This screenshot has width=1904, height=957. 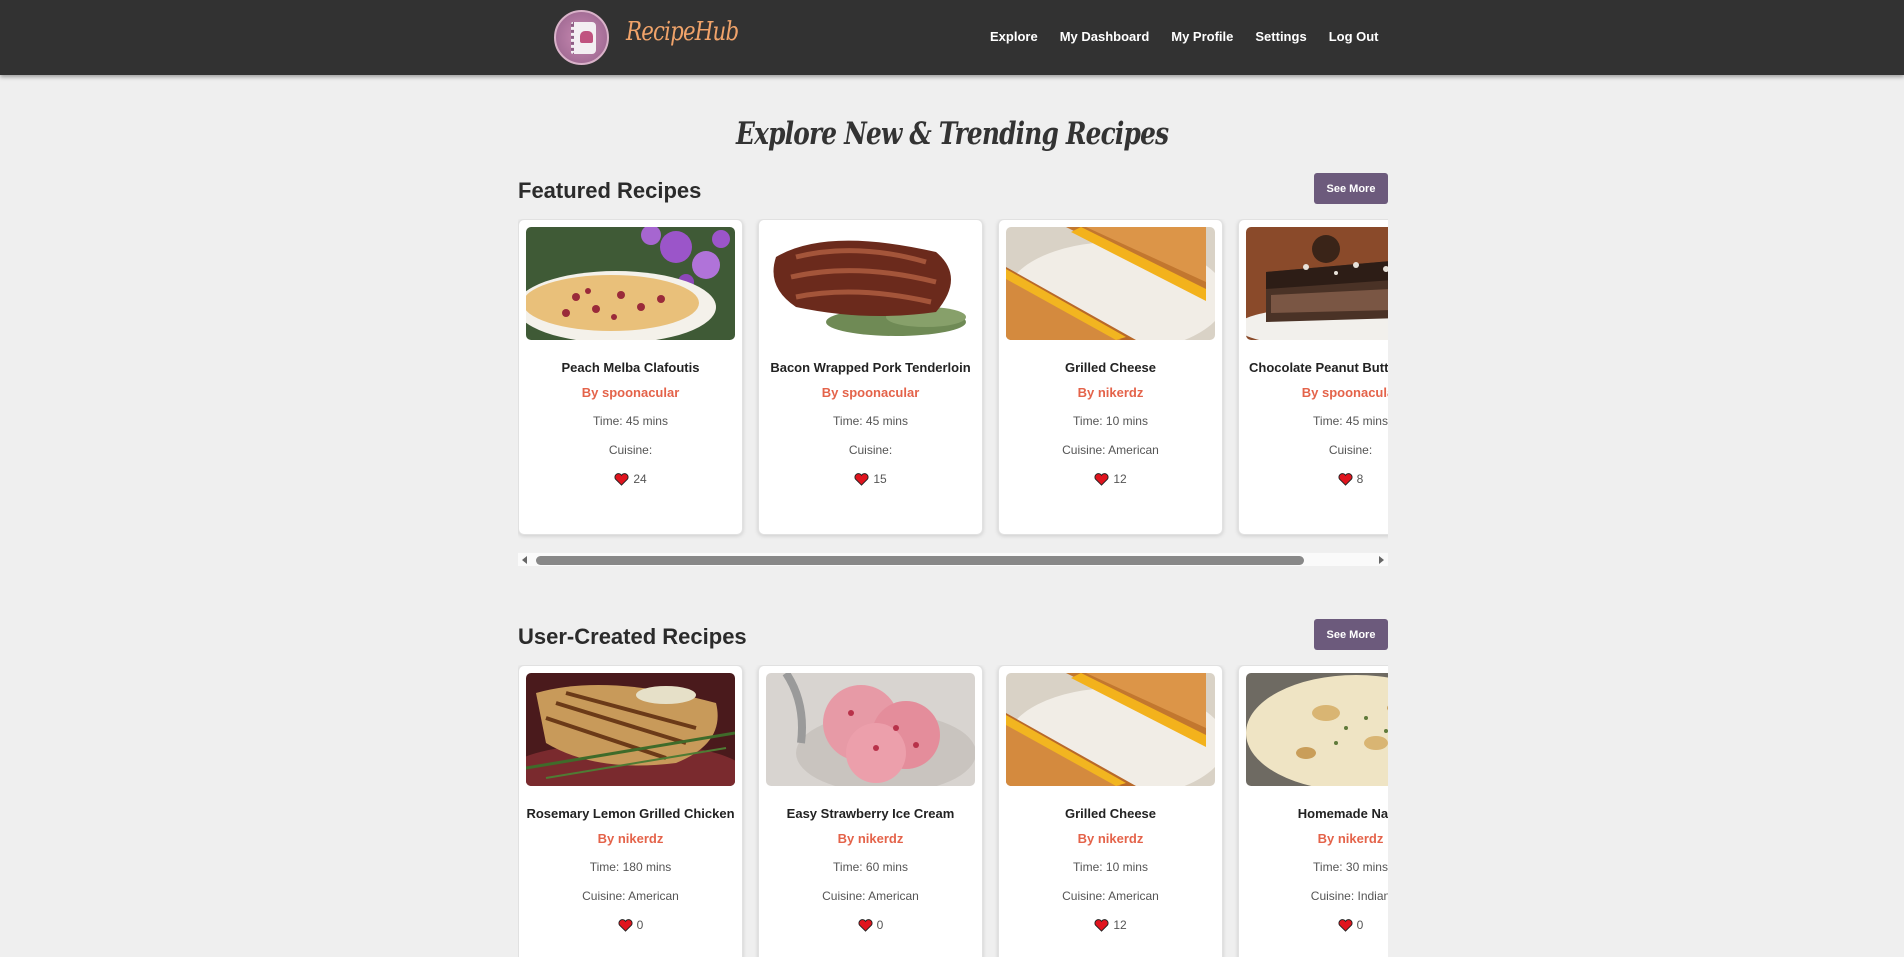 I want to click on recipe-likes: 24, so click(x=630, y=479).